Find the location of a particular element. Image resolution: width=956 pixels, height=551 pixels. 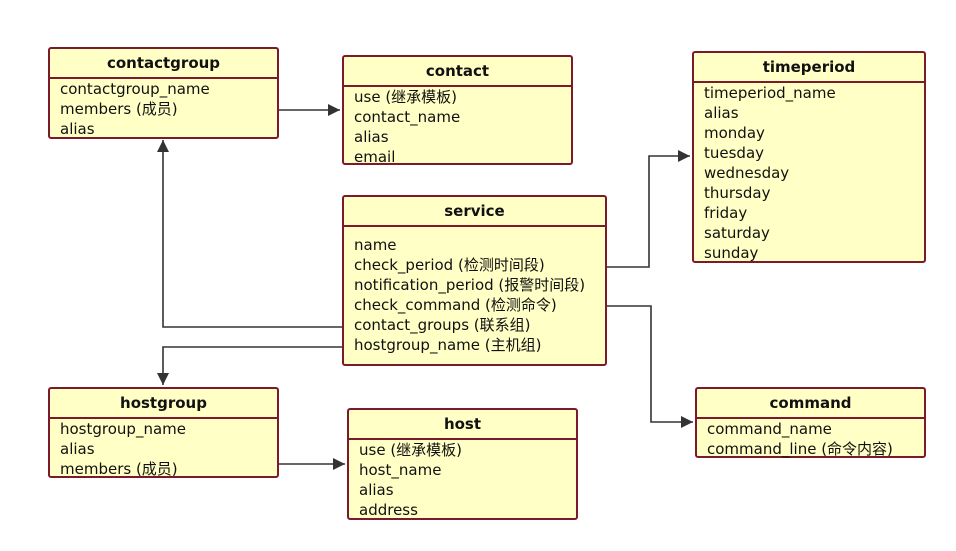

field-item: address is located at coordinates (388, 510).